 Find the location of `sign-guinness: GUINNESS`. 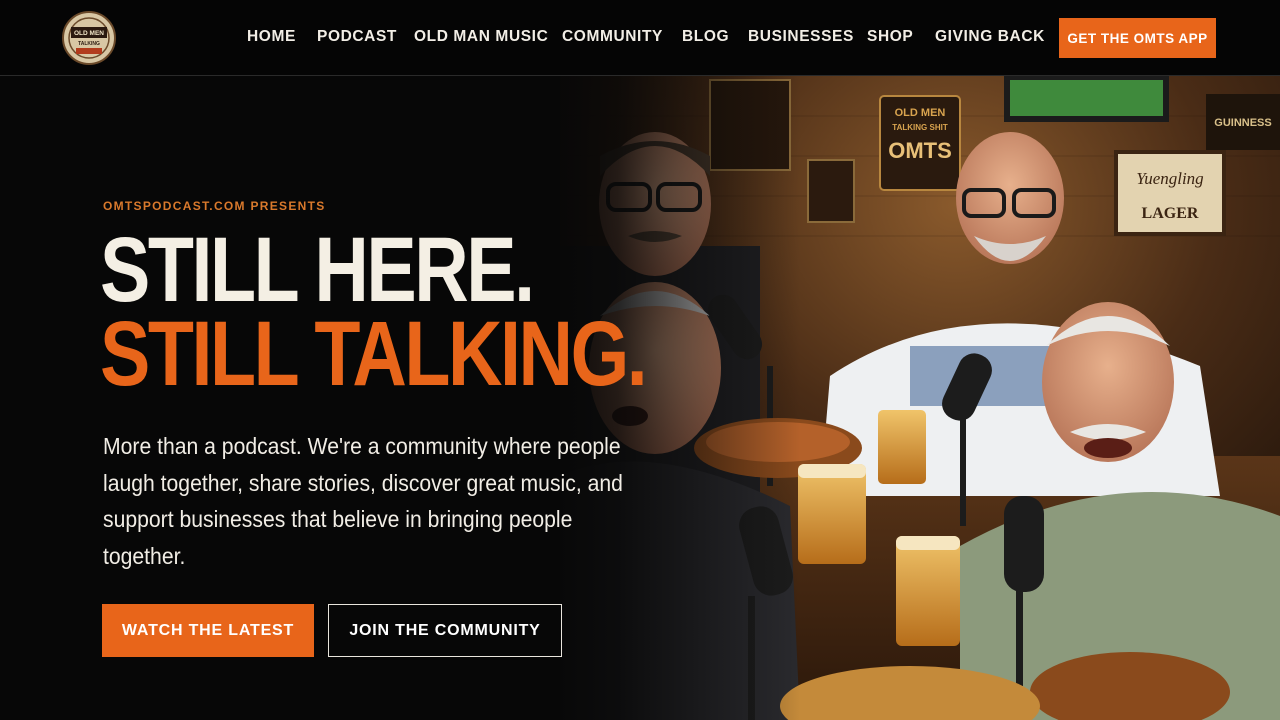

sign-guinness: GUINNESS is located at coordinates (1242, 123).